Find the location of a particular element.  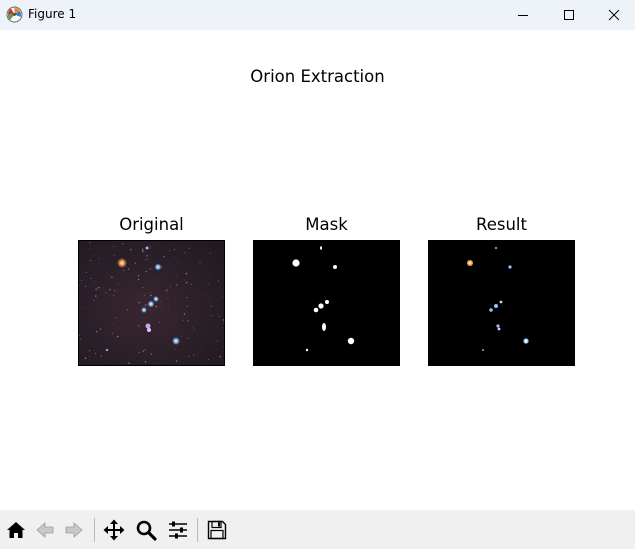

minimize-icon is located at coordinates (523, 15).